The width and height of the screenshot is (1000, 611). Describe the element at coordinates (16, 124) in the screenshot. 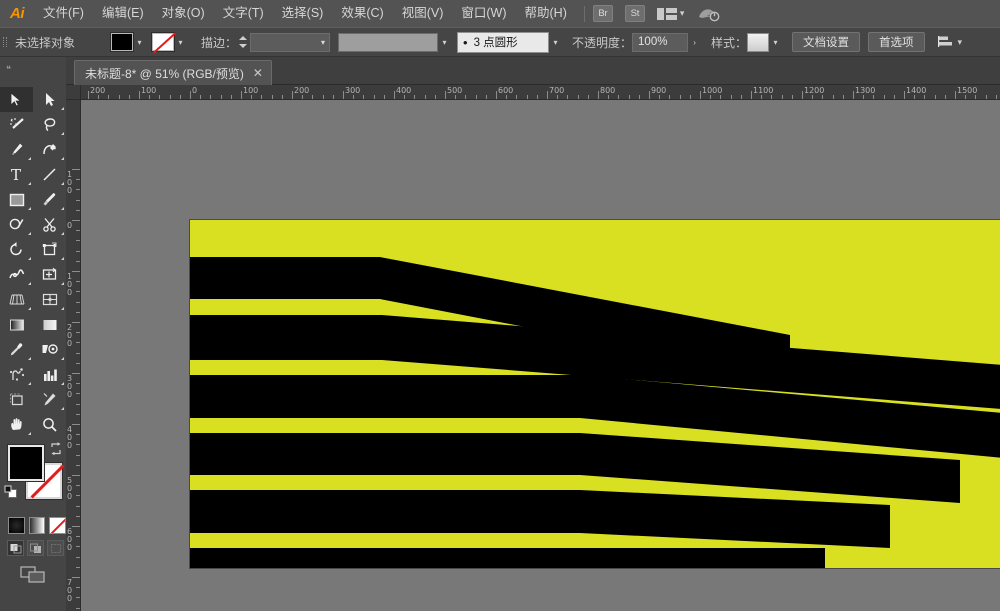

I see `magic-wand-tool` at that location.